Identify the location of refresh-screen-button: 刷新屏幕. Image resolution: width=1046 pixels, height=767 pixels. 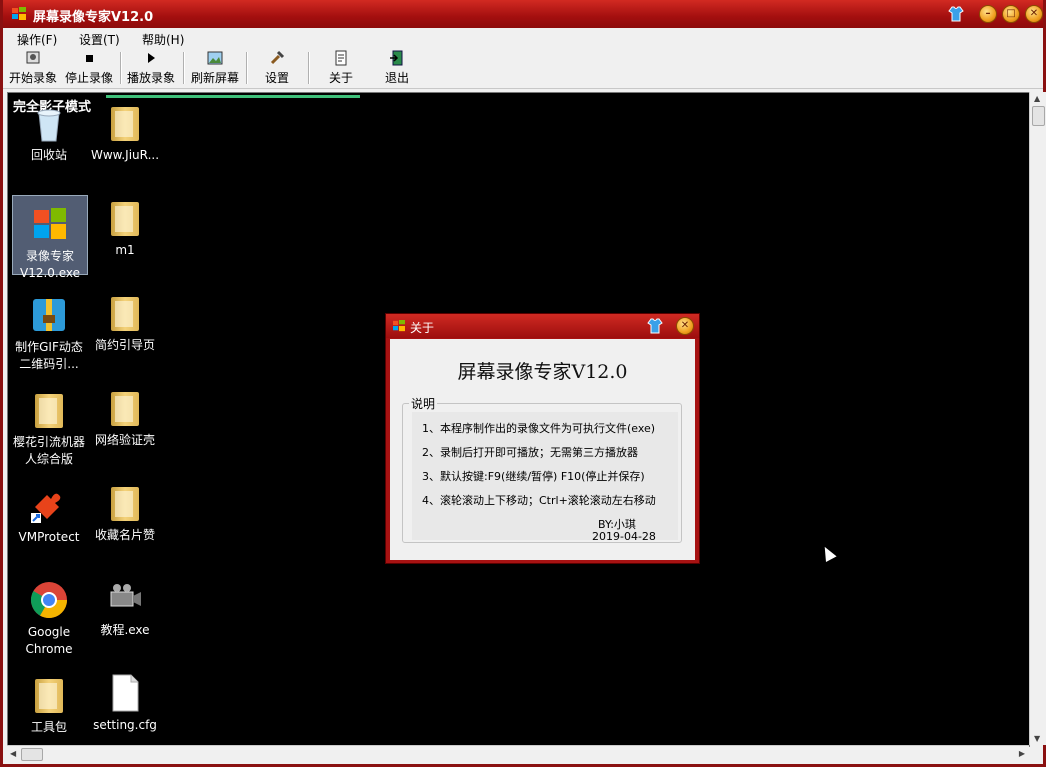
(215, 68).